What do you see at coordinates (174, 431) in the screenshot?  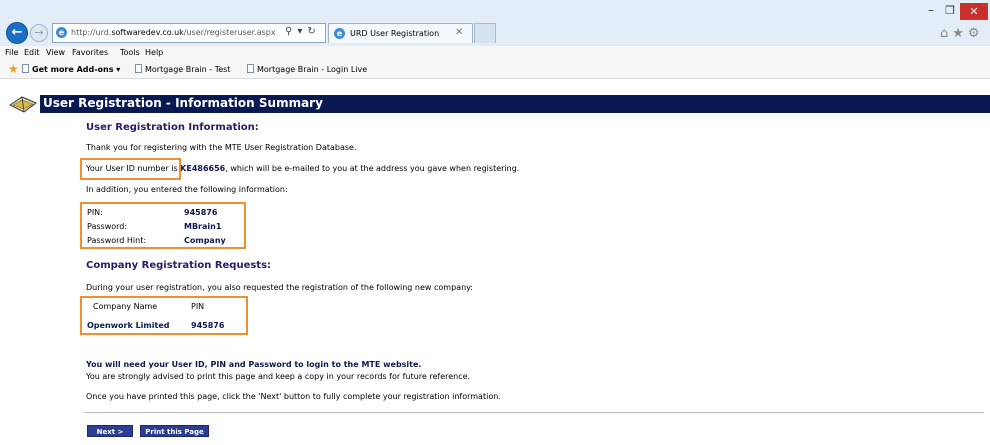 I see `print-page-button: Print this Page` at bounding box center [174, 431].